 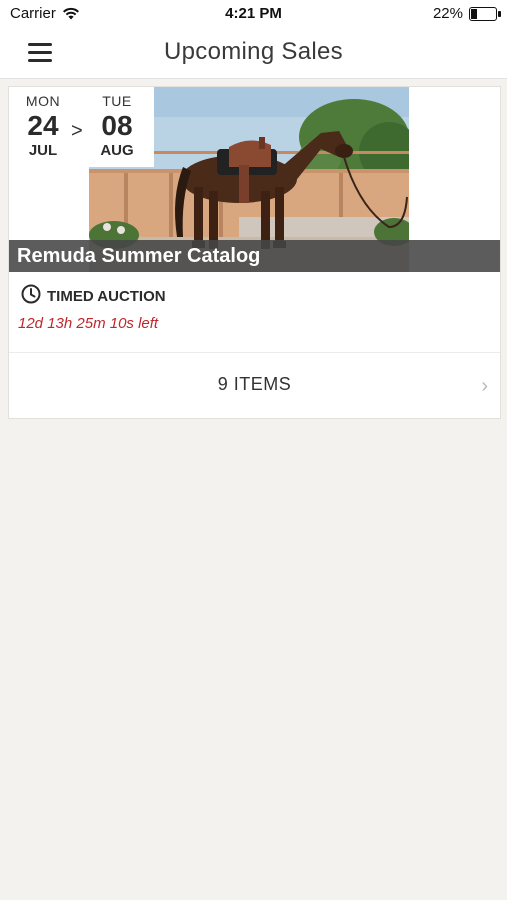 I want to click on page-title: Upcoming Sales, so click(x=253, y=51).